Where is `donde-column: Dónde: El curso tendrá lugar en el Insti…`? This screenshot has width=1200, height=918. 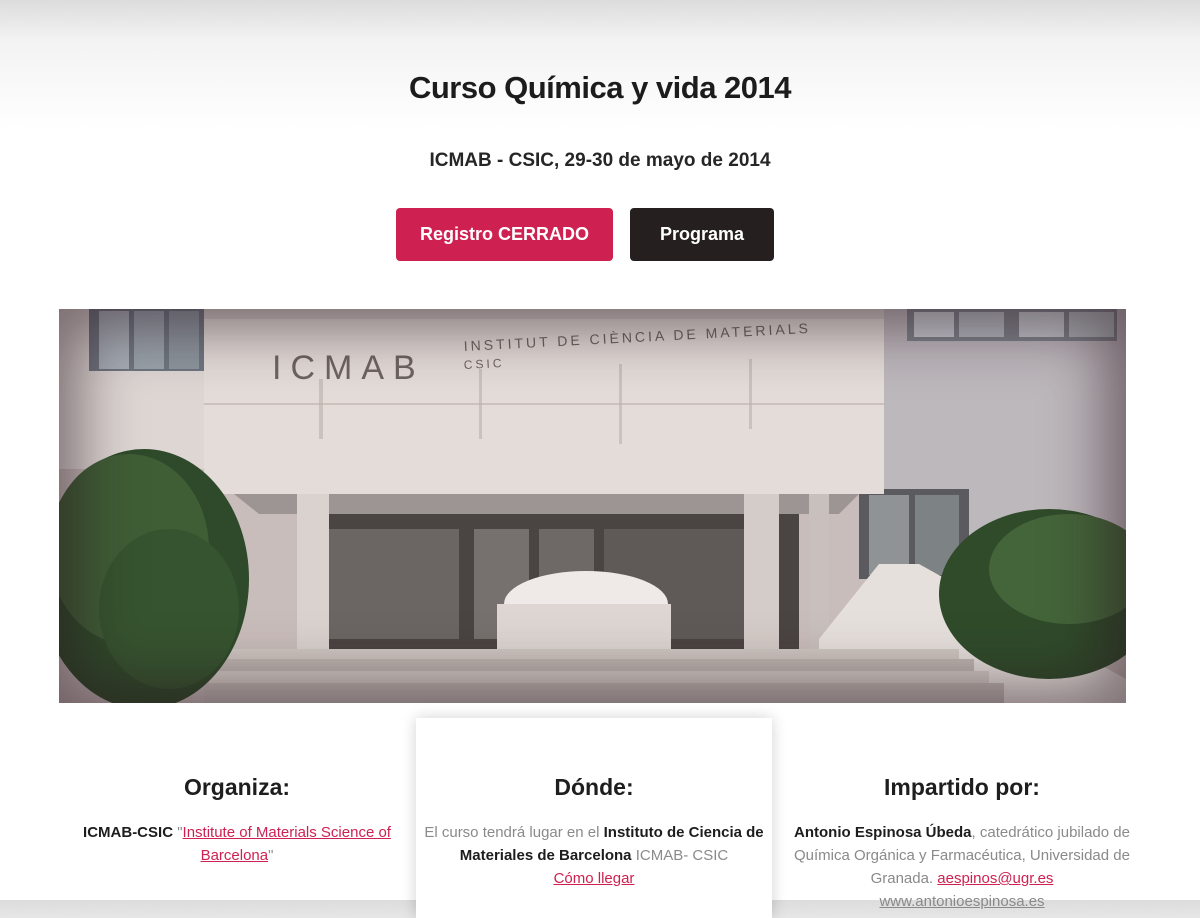
donde-column: Dónde: El curso tendrá lugar en el Insti… is located at coordinates (594, 818).